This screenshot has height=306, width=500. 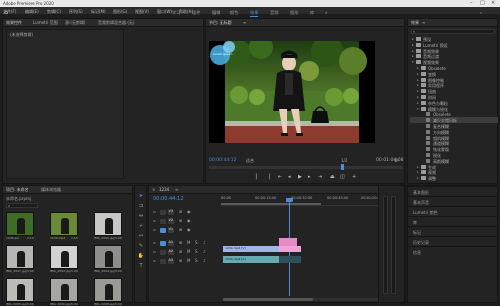 I want to click on workspace-effects: 效果, so click(x=254, y=13).